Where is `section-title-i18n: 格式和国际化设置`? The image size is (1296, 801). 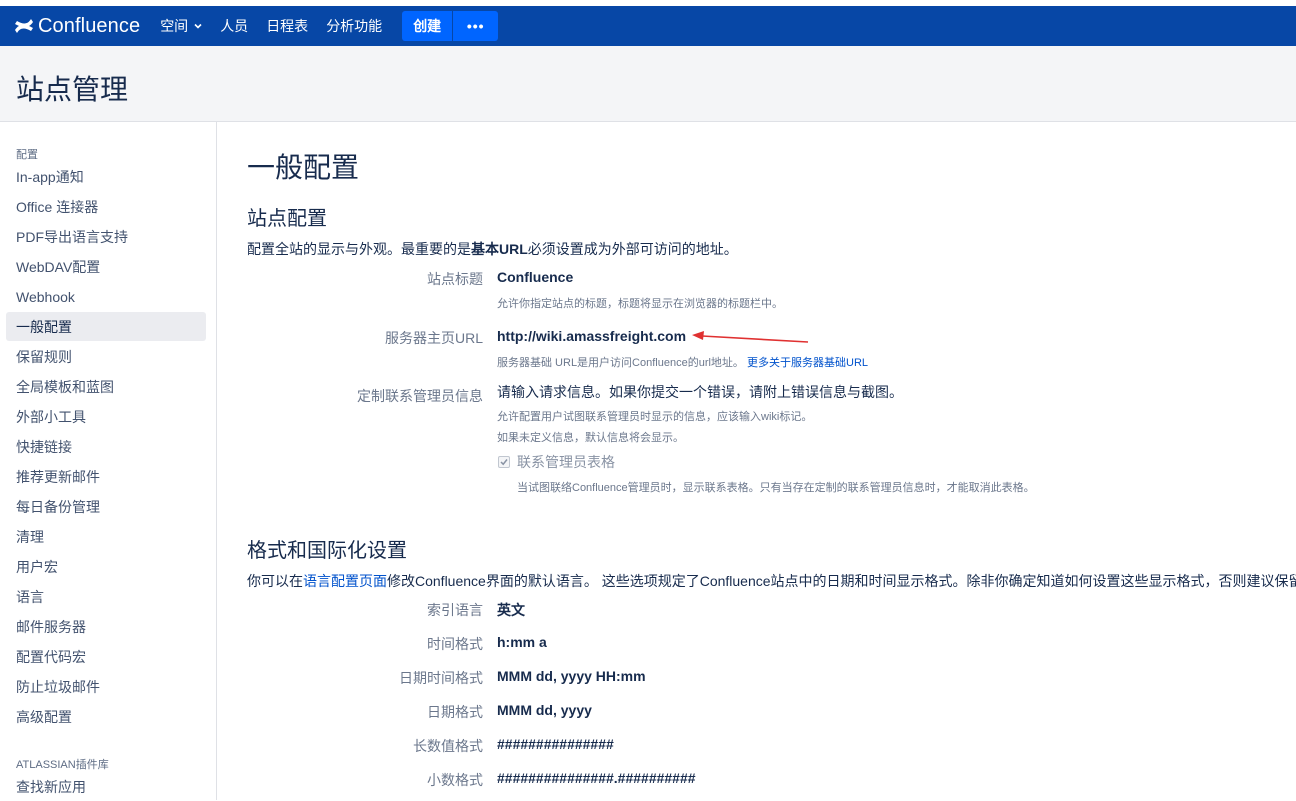
section-title-i18n: 格式和国际化设置 is located at coordinates (327, 551).